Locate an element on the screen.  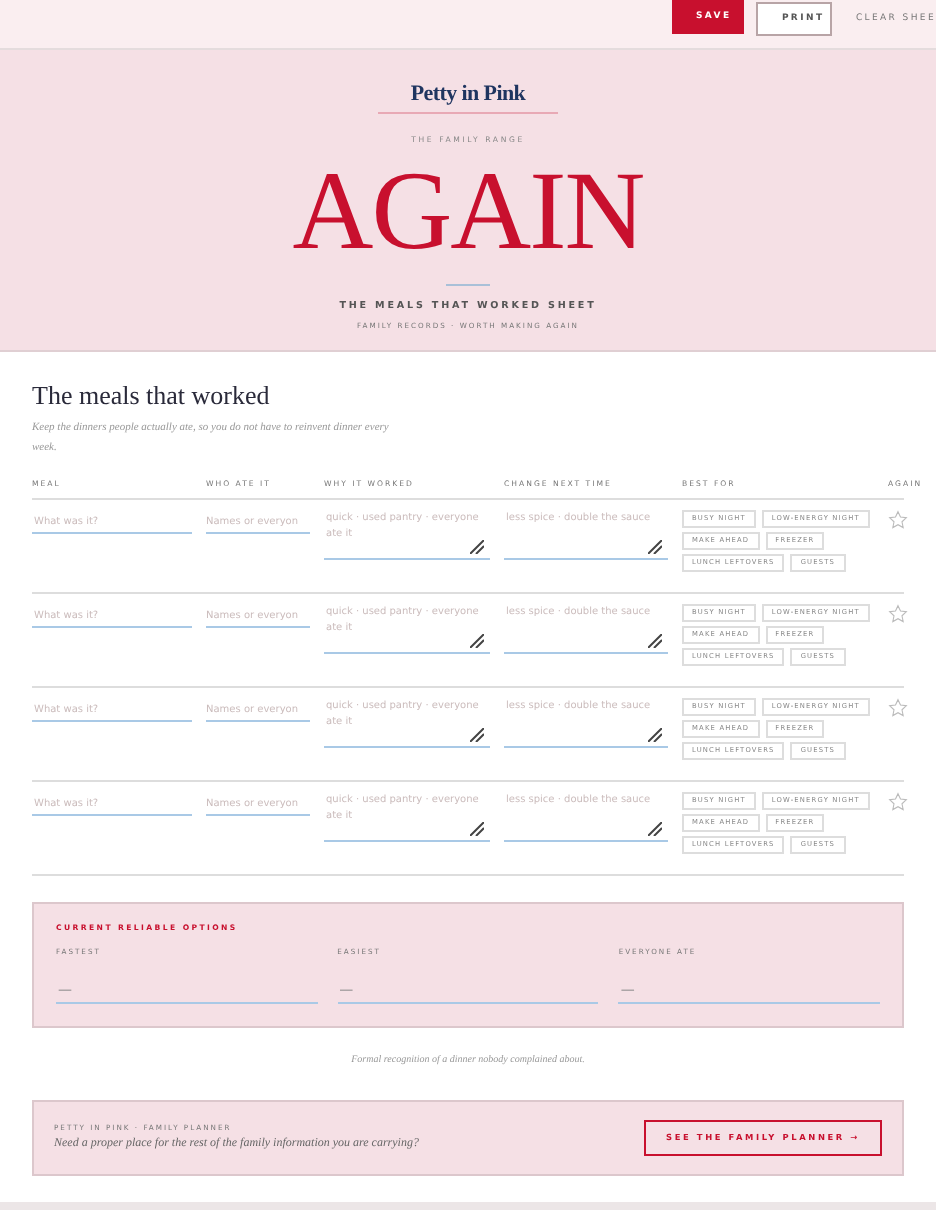
hero-title: AGAIN is located at coordinates (468, 212).